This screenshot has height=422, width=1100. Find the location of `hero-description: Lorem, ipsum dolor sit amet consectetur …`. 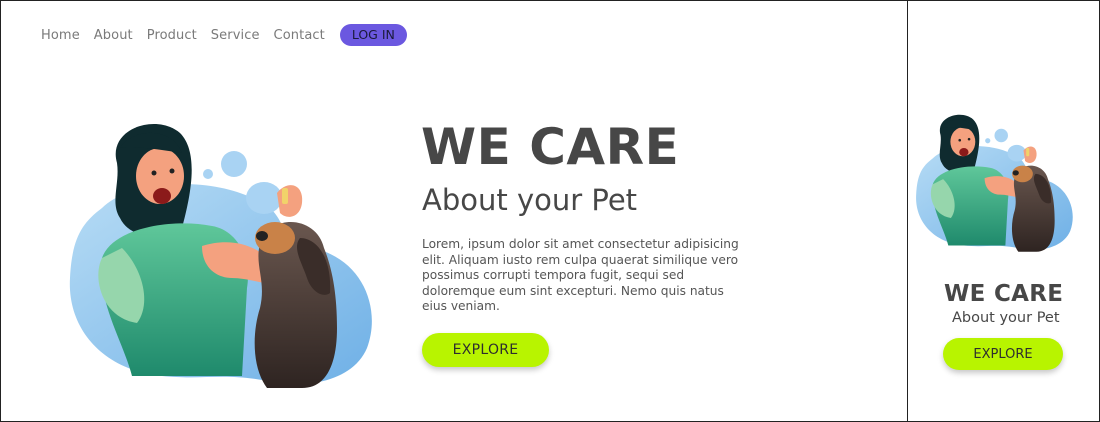

hero-description: Lorem, ipsum dolor sit amet consectetur … is located at coordinates (580, 275).